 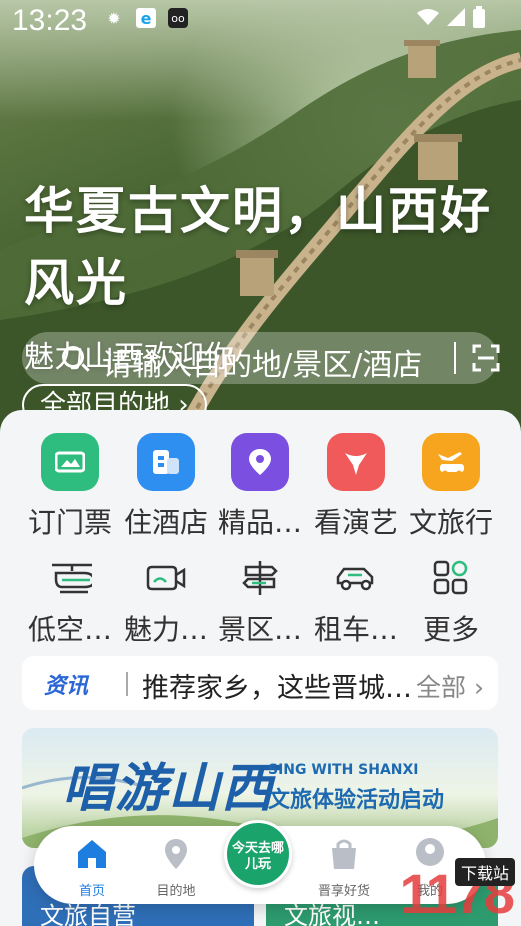 I want to click on search-icon, so click(x=73, y=357).